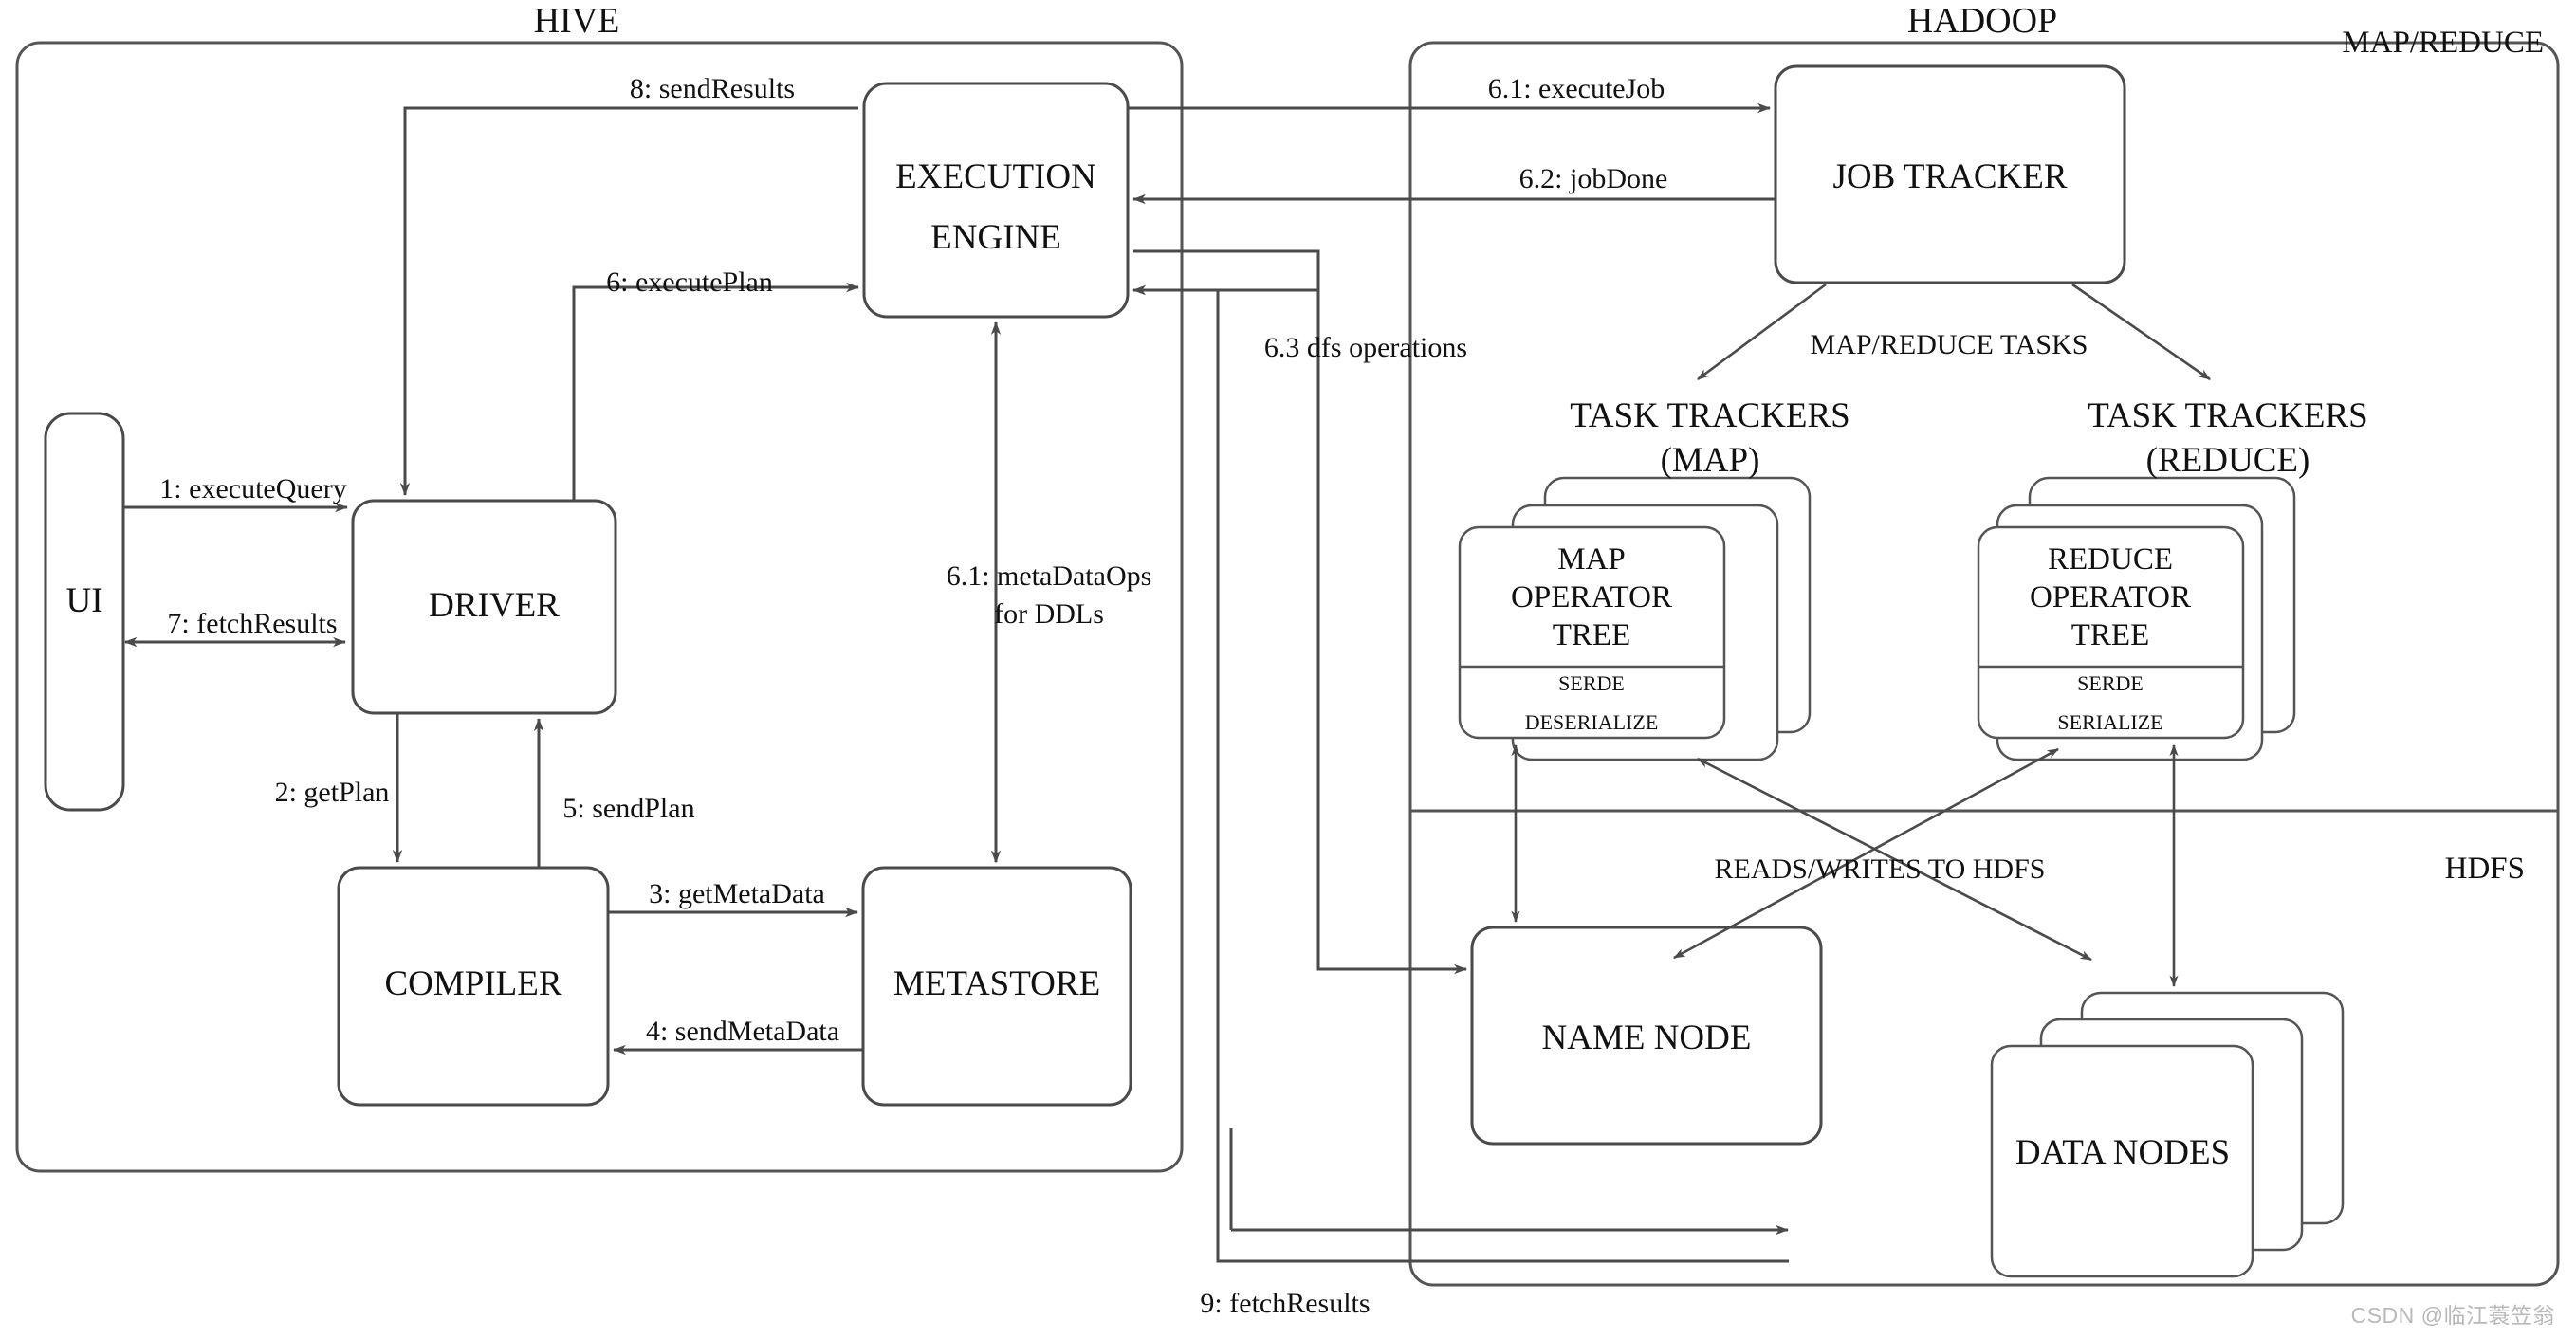 The image size is (2576, 1339). What do you see at coordinates (2228, 415) in the screenshot?
I see `task-trackers-reduce-label-1: TASK TRACKERS` at bounding box center [2228, 415].